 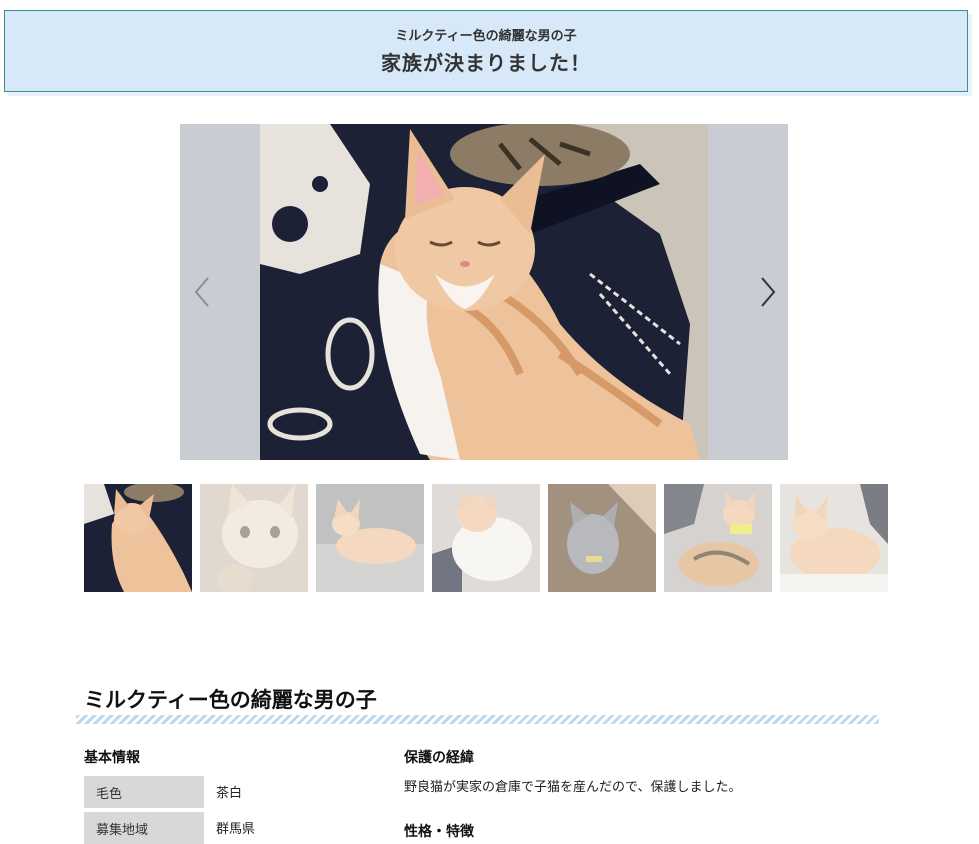 What do you see at coordinates (229, 793) in the screenshot?
I see `info-value: 茶白` at bounding box center [229, 793].